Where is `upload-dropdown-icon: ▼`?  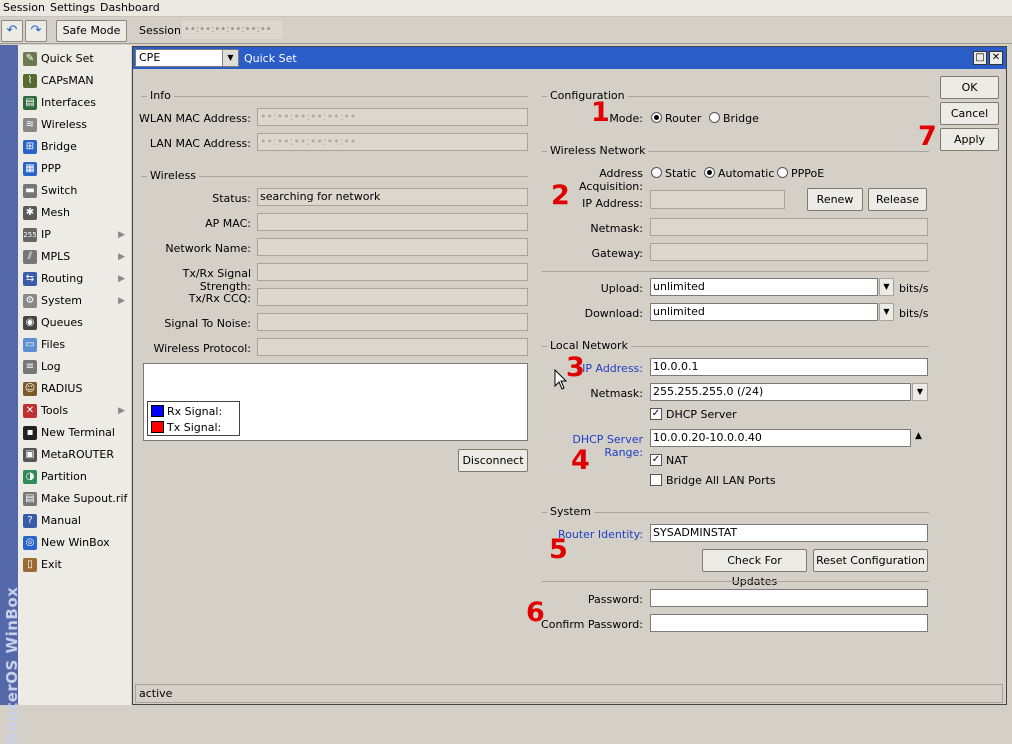 upload-dropdown-icon: ▼ is located at coordinates (886, 287).